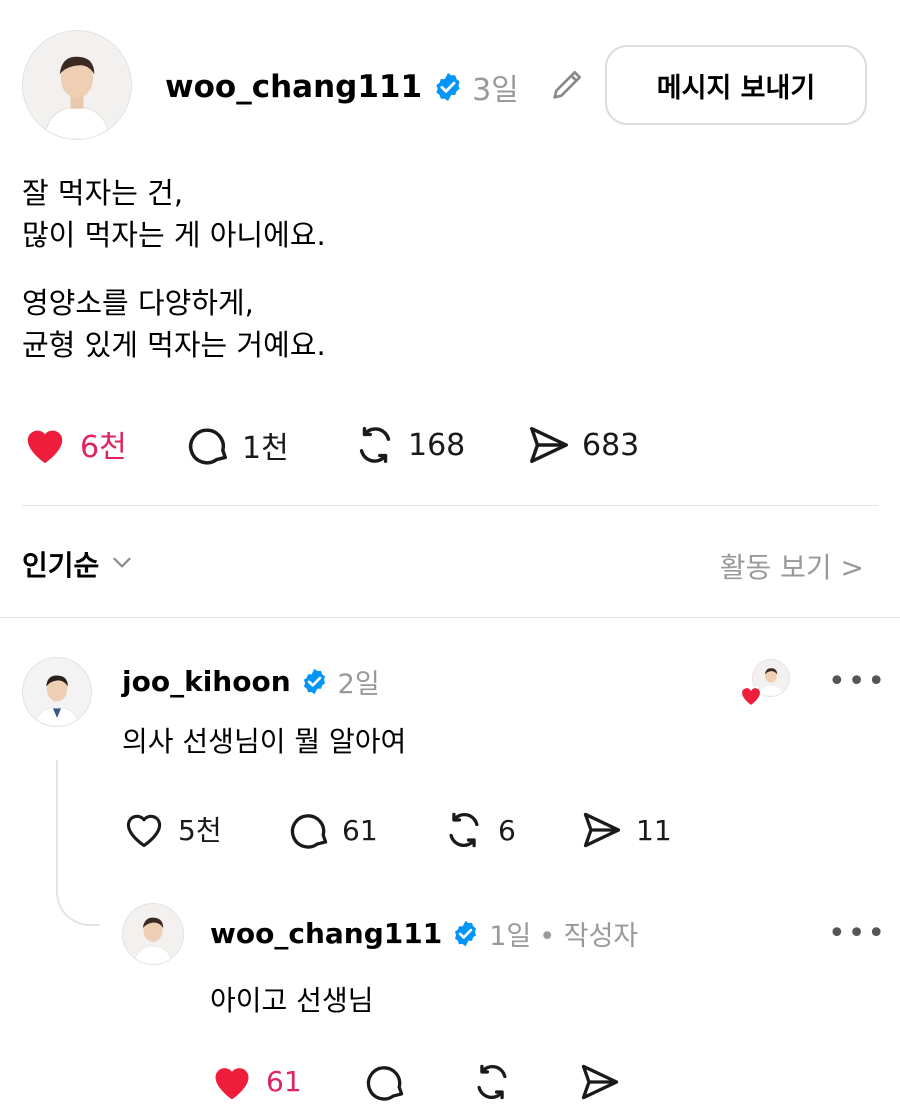 This screenshot has height=1111, width=900. What do you see at coordinates (358, 684) in the screenshot?
I see `reply-time: 2일` at bounding box center [358, 684].